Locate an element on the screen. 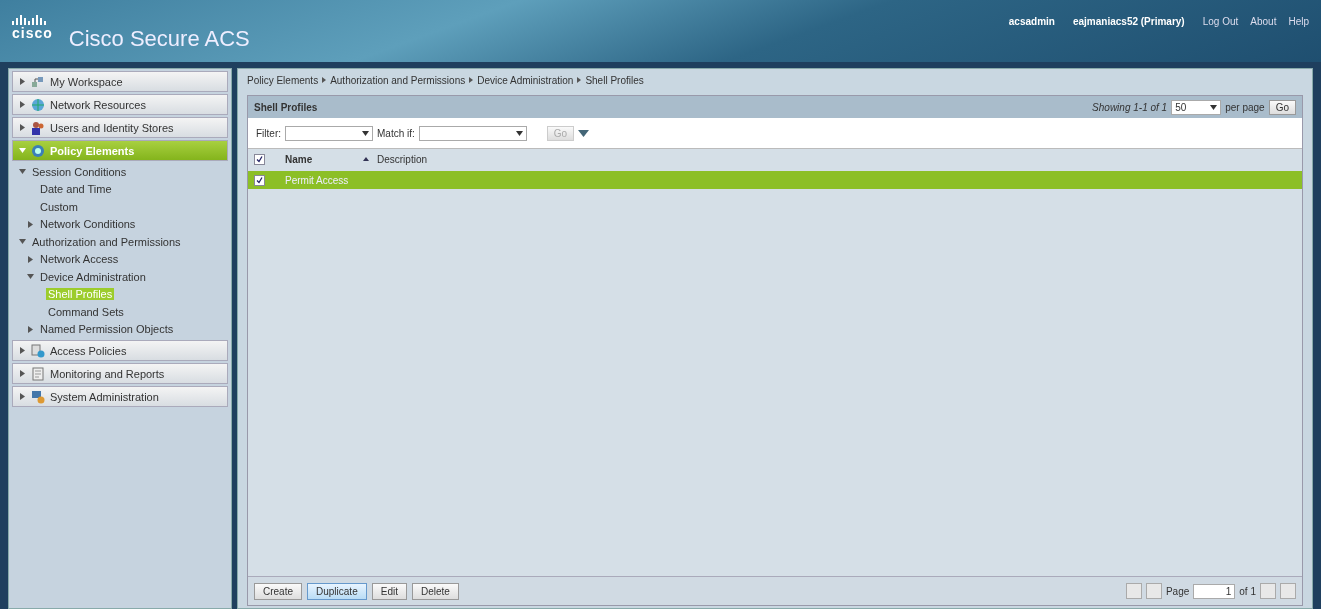  column-header: Name is located at coordinates (320, 159).